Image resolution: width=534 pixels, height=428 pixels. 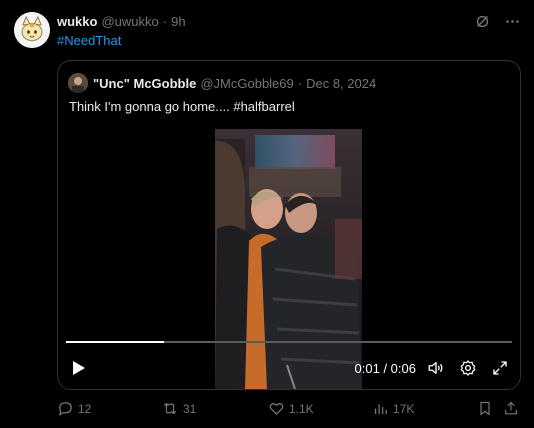 I want to click on video-controls: 0:01 / 0:06, so click(x=289, y=368).